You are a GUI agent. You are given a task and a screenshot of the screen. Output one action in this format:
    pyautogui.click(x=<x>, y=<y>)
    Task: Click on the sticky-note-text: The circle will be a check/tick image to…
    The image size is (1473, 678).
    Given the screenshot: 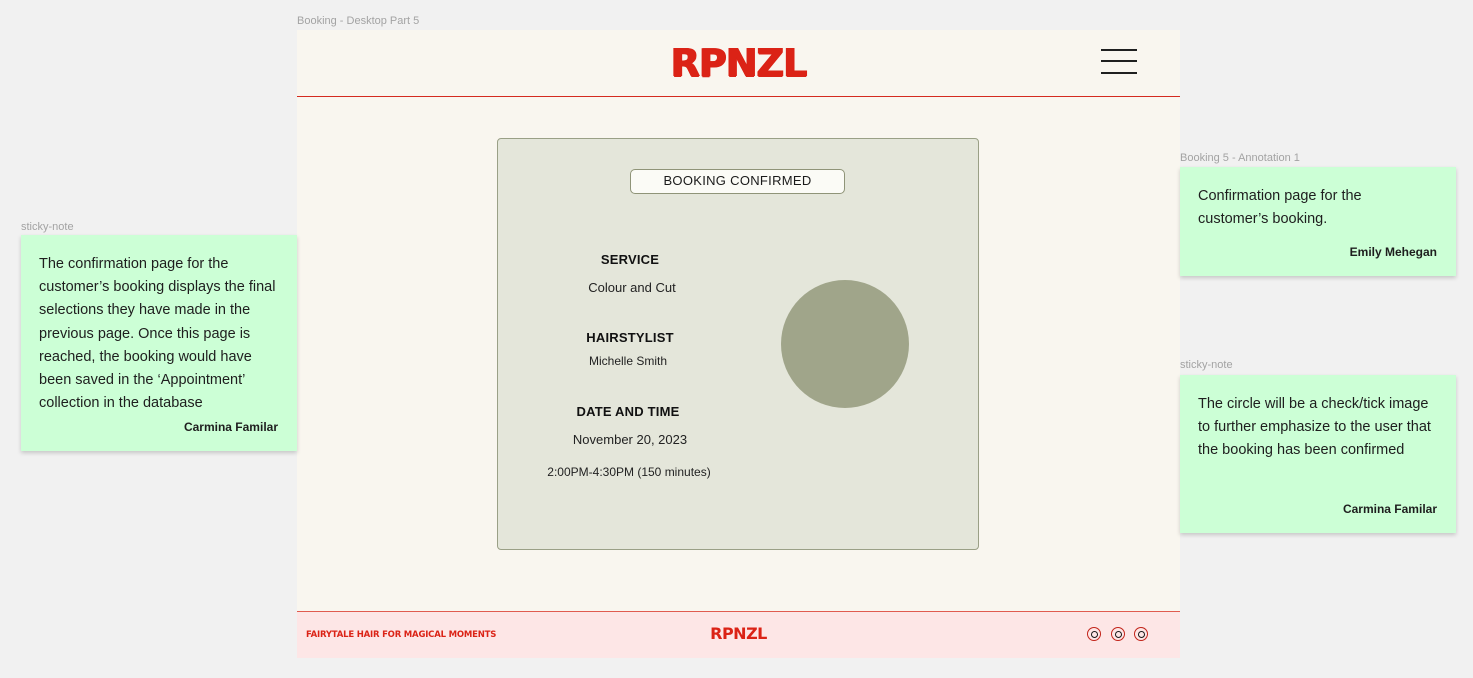 What is the action you would take?
    pyautogui.click(x=1314, y=427)
    